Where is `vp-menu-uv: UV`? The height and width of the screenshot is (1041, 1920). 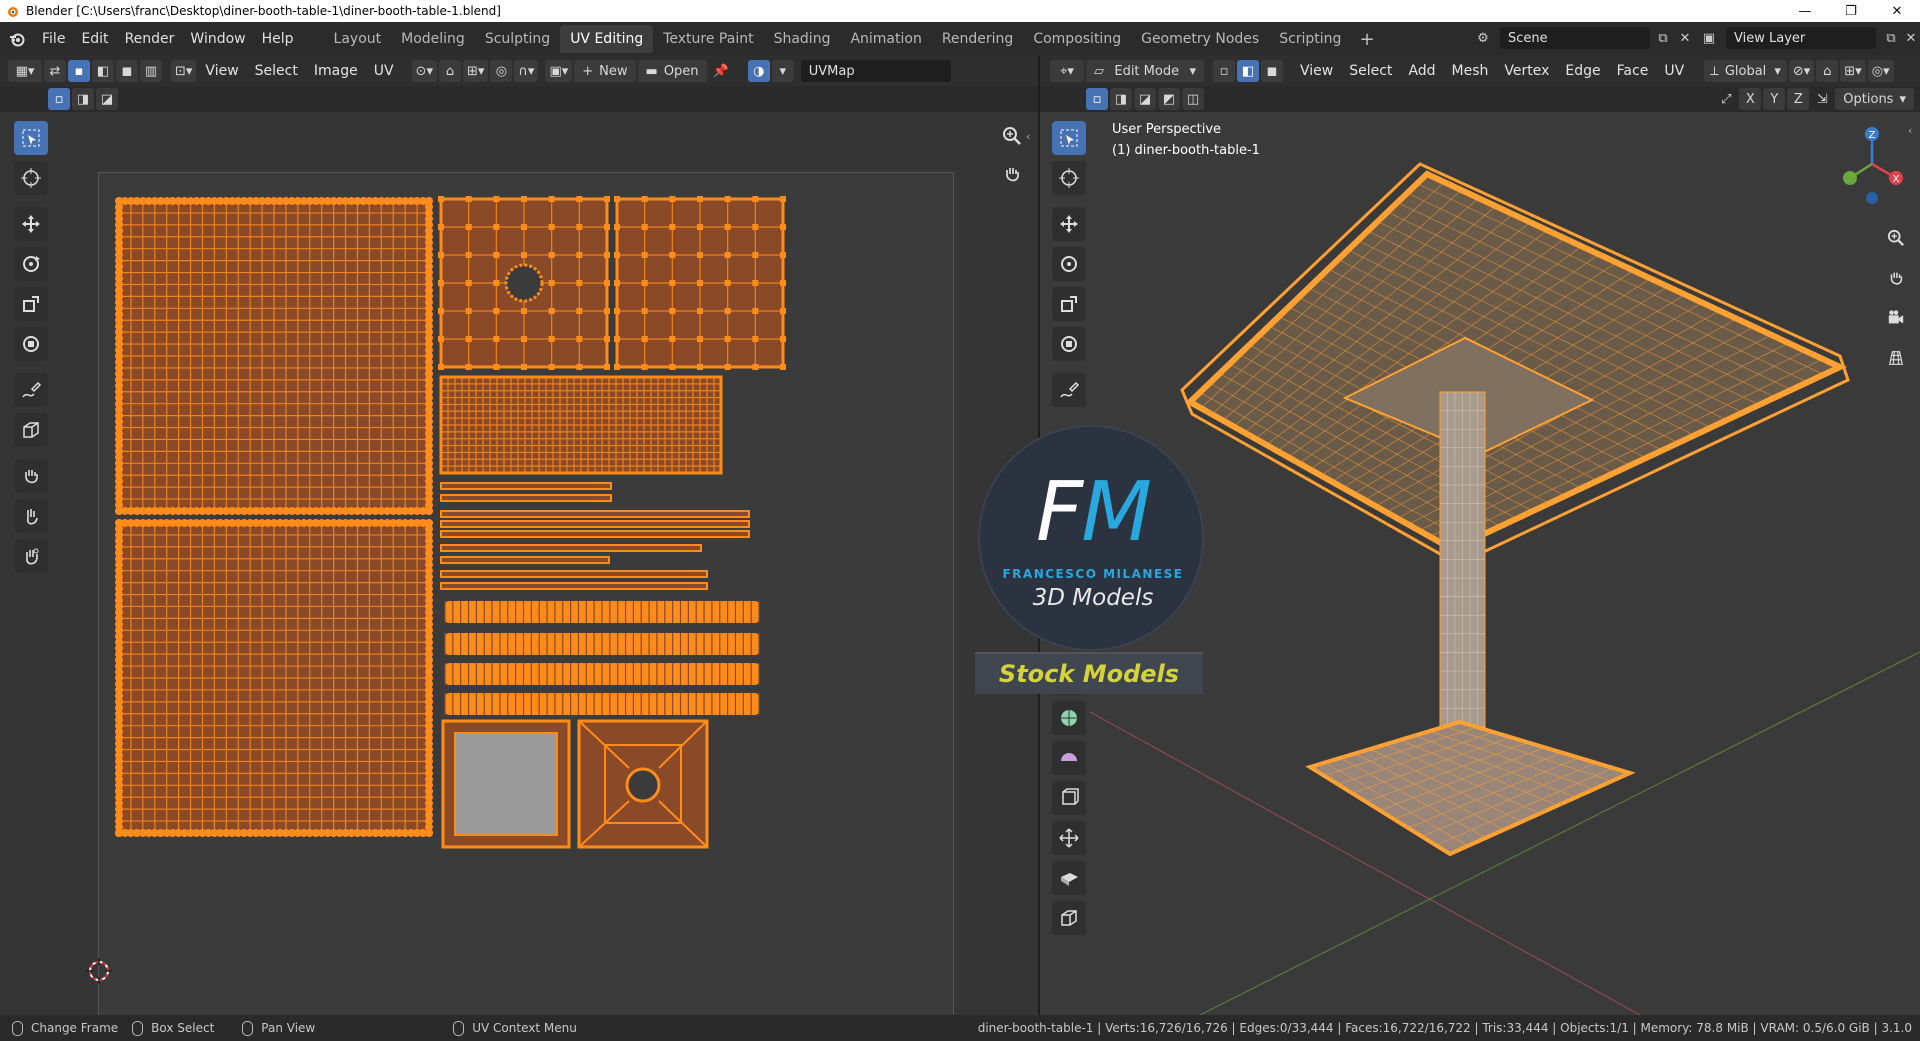 vp-menu-uv: UV is located at coordinates (1674, 71).